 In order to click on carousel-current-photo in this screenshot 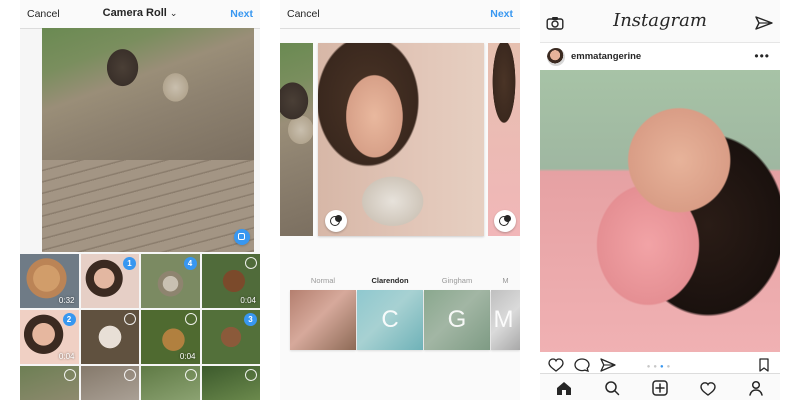, I will do `click(401, 139)`.